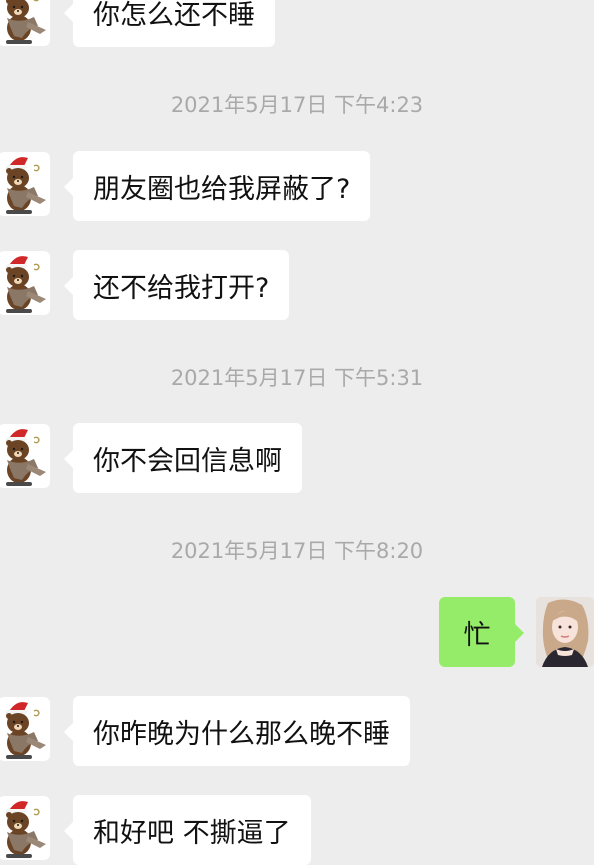 Image resolution: width=594 pixels, height=865 pixels. What do you see at coordinates (181, 288) in the screenshot?
I see `message-text: 还不给我打开?` at bounding box center [181, 288].